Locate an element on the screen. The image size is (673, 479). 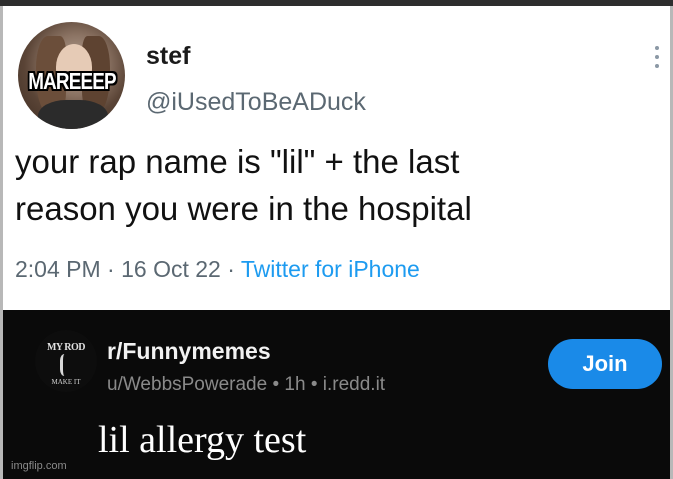
tweet-date: 16 Oct 22 is located at coordinates (171, 269).